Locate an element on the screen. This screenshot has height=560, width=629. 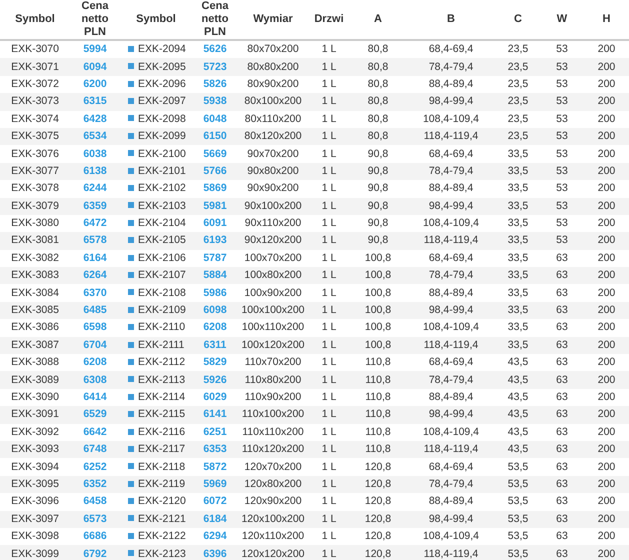
table-cell: EXK-3087 is located at coordinates (35, 345).